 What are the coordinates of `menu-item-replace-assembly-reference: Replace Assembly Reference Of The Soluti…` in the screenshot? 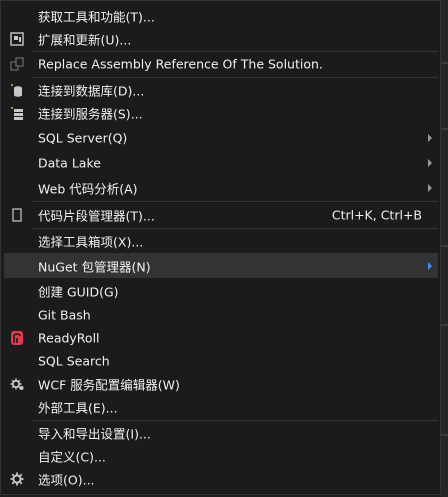 It's located at (221, 64).